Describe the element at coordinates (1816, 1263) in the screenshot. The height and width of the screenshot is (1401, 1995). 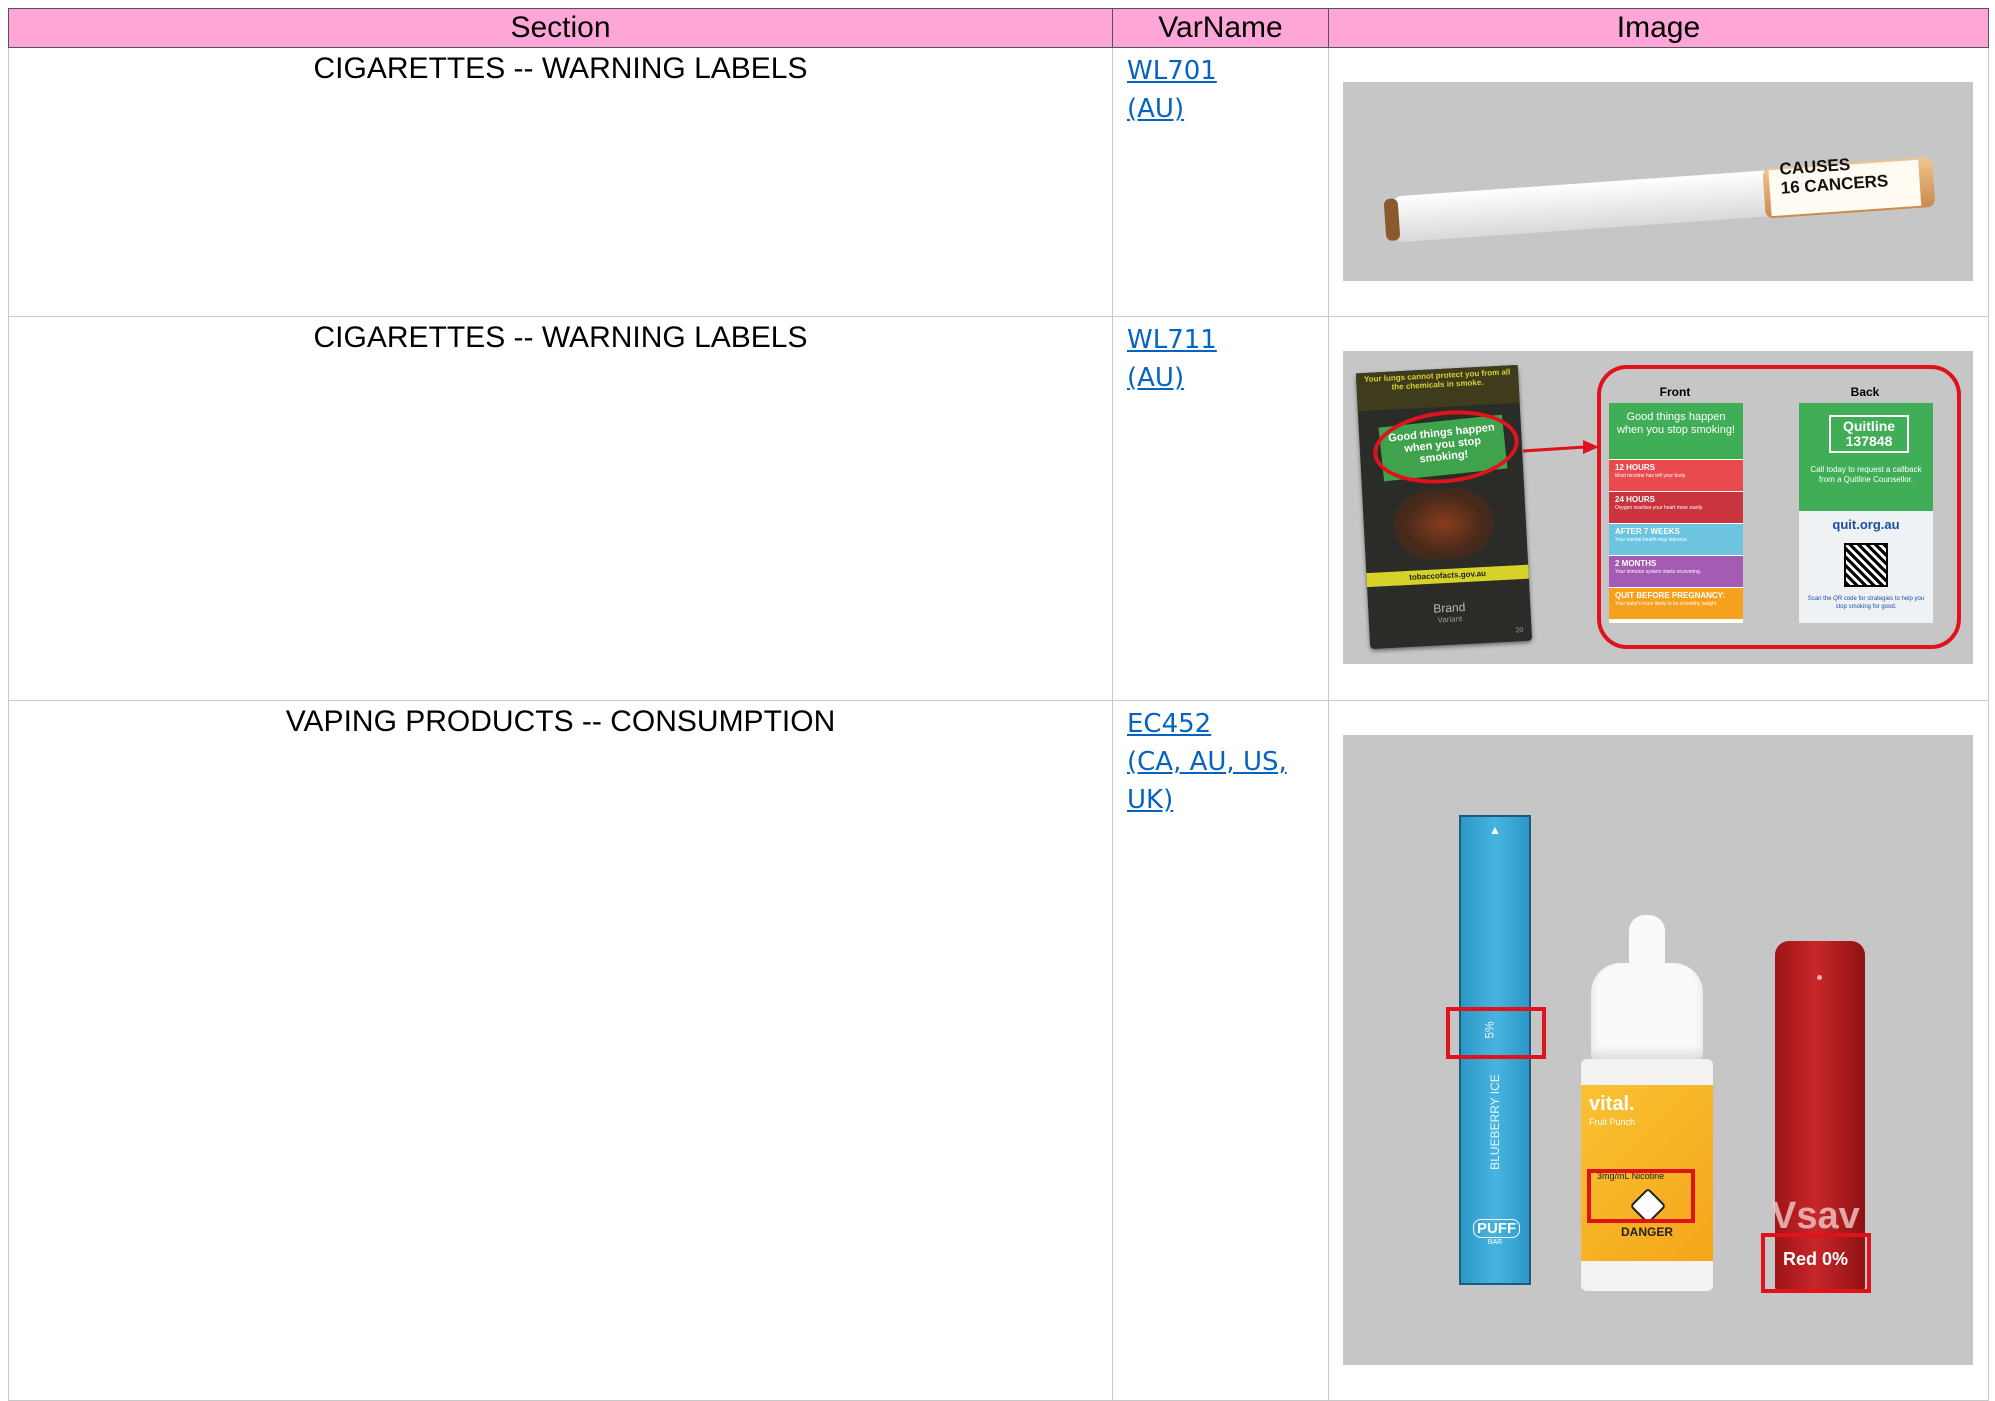
I see `pod-label-highlight` at that location.